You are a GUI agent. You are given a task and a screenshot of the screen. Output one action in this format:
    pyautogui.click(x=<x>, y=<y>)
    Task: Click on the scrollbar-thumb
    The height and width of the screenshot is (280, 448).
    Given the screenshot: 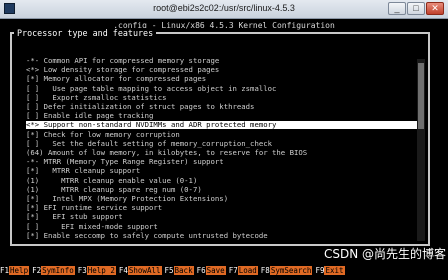 What is the action you would take?
    pyautogui.click(x=421, y=96)
    